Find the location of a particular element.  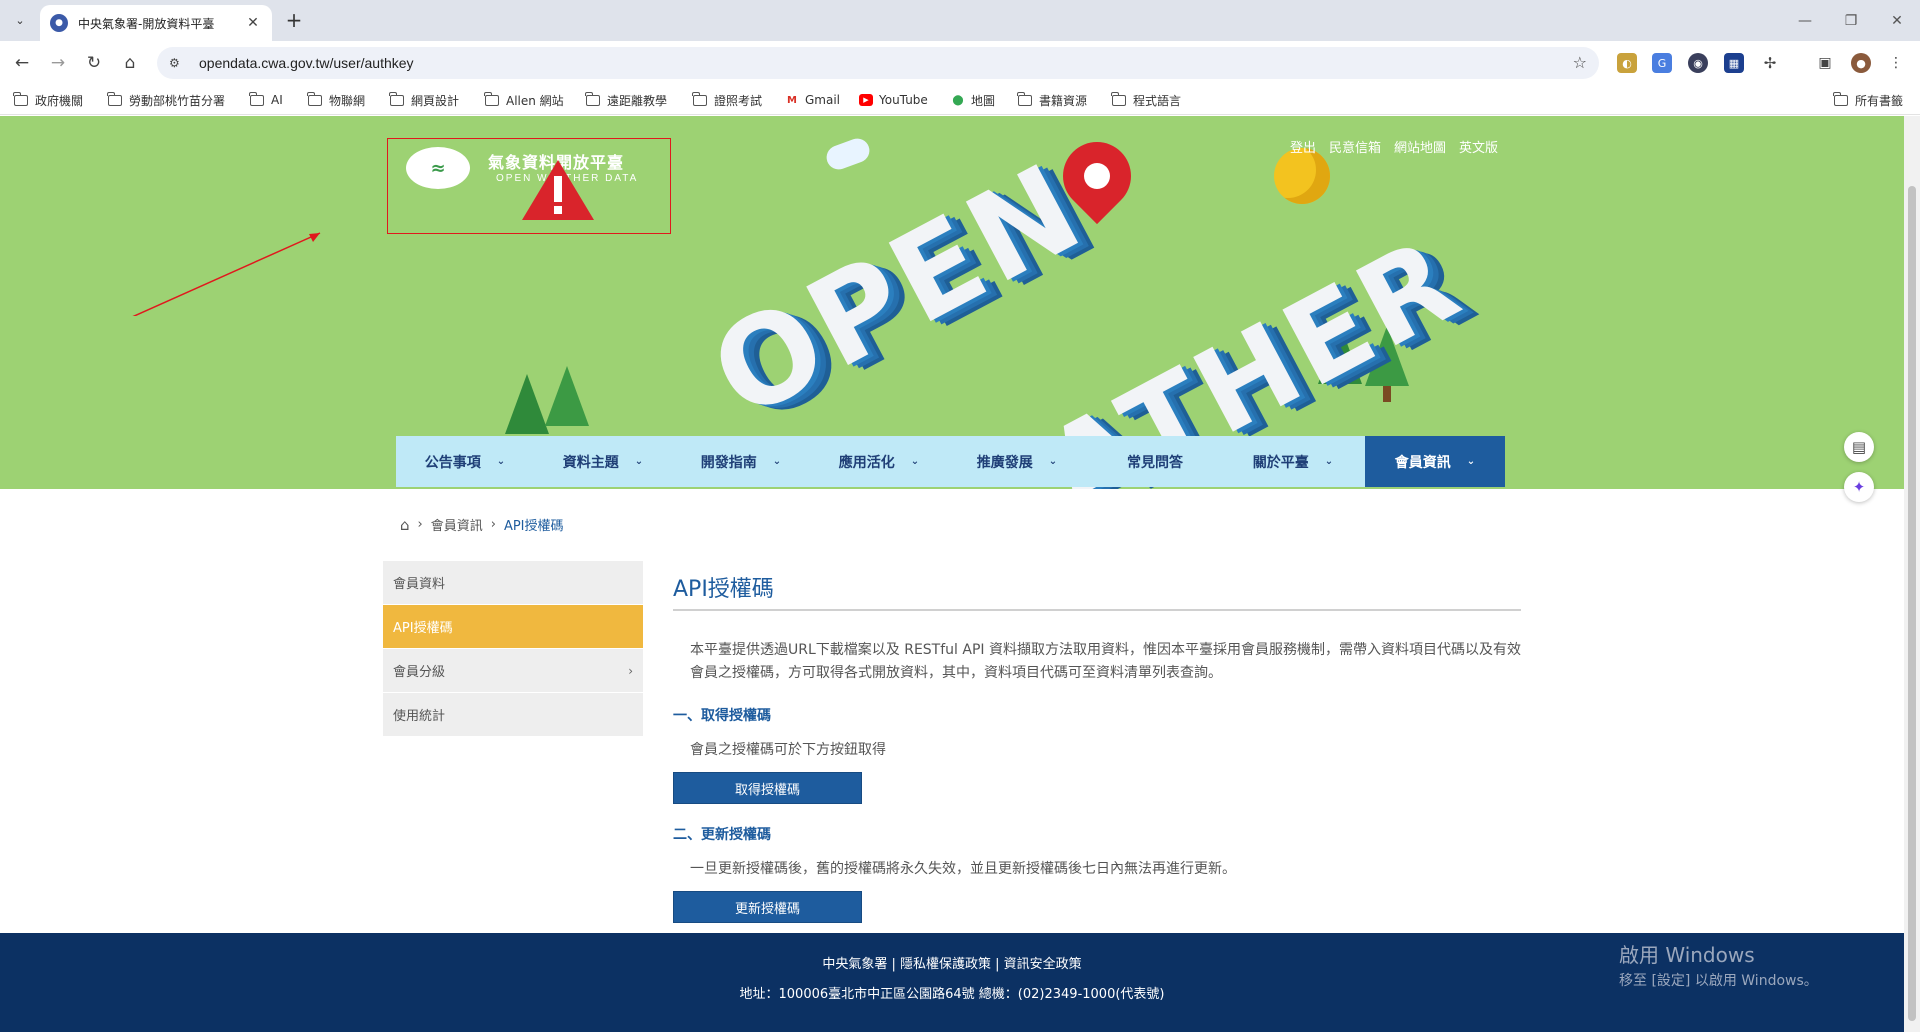

all-bookmarks: 所有書籤 is located at coordinates (1868, 100).